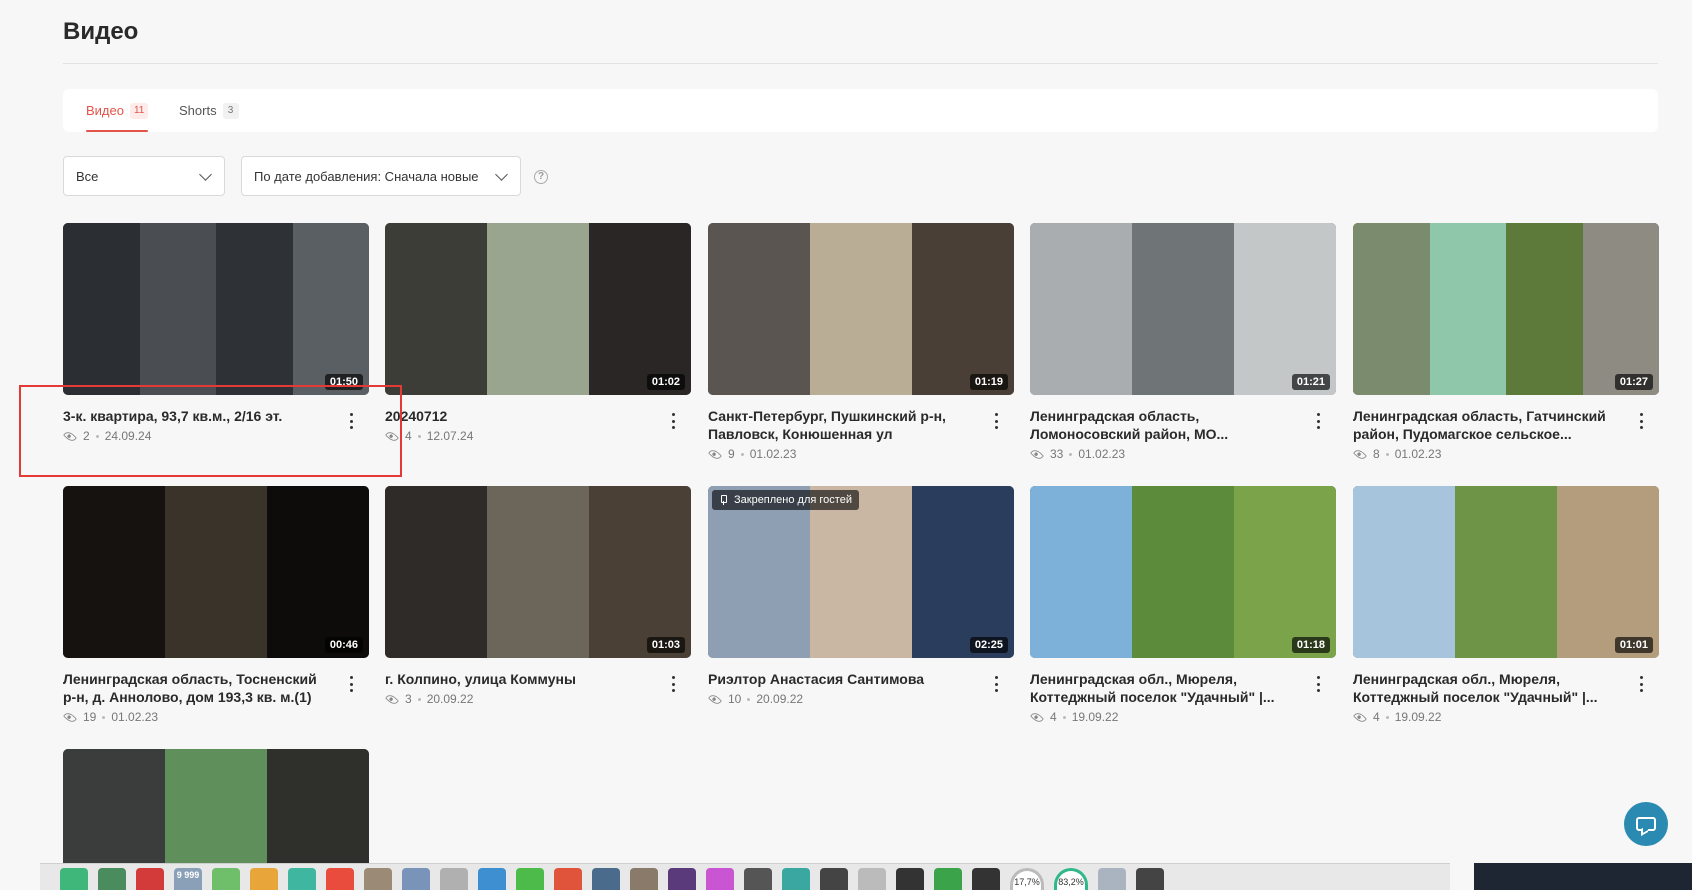  I want to click on chrome-icon, so click(340, 879).